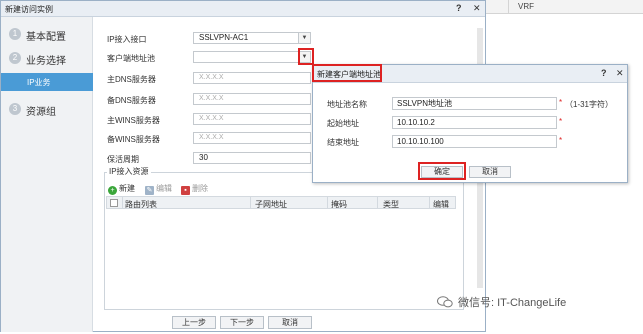 The height and width of the screenshot is (334, 643). I want to click on end-address-label: 结束地址, so click(343, 142).